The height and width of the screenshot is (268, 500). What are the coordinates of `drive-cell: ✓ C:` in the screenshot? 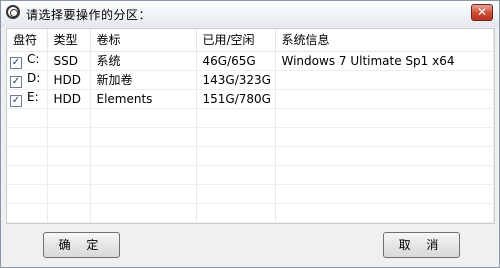 It's located at (27, 61).